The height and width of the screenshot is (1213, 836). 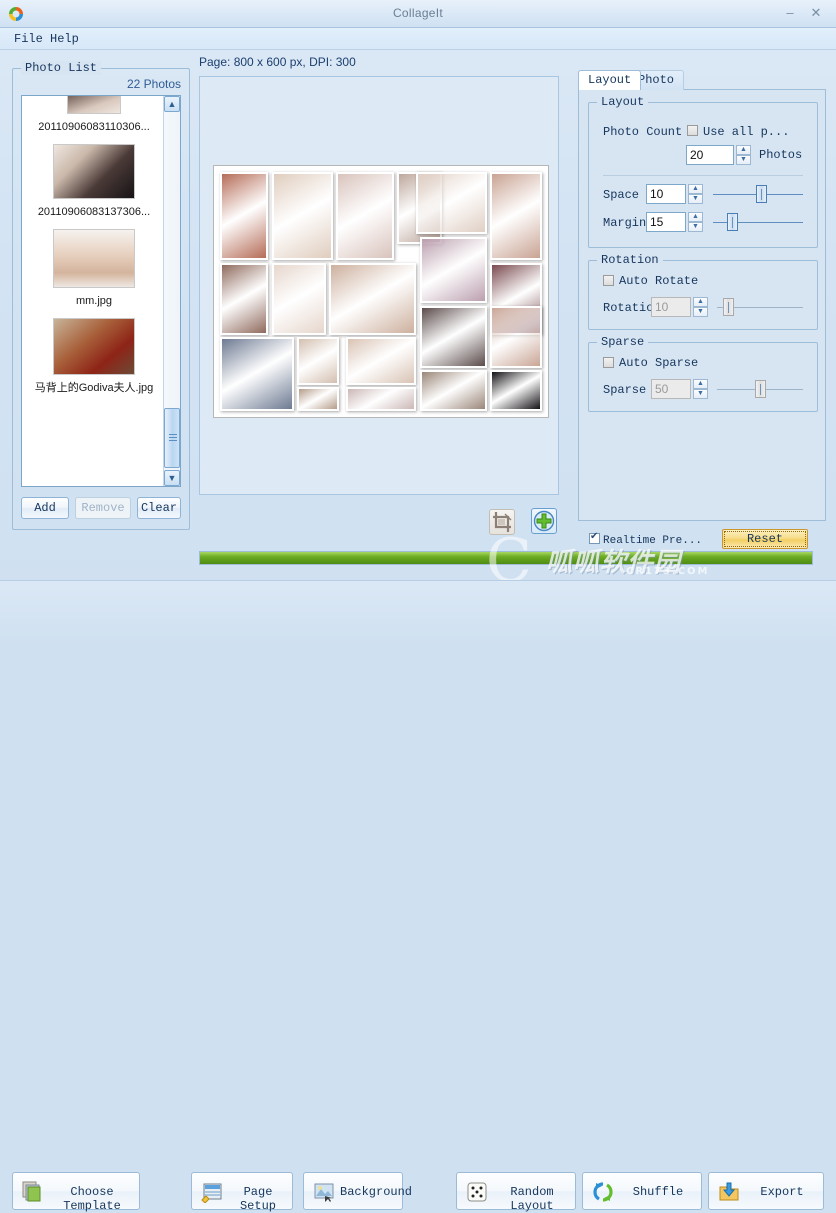 I want to click on settings-tabstrip: Layout Photo, so click(x=702, y=80).